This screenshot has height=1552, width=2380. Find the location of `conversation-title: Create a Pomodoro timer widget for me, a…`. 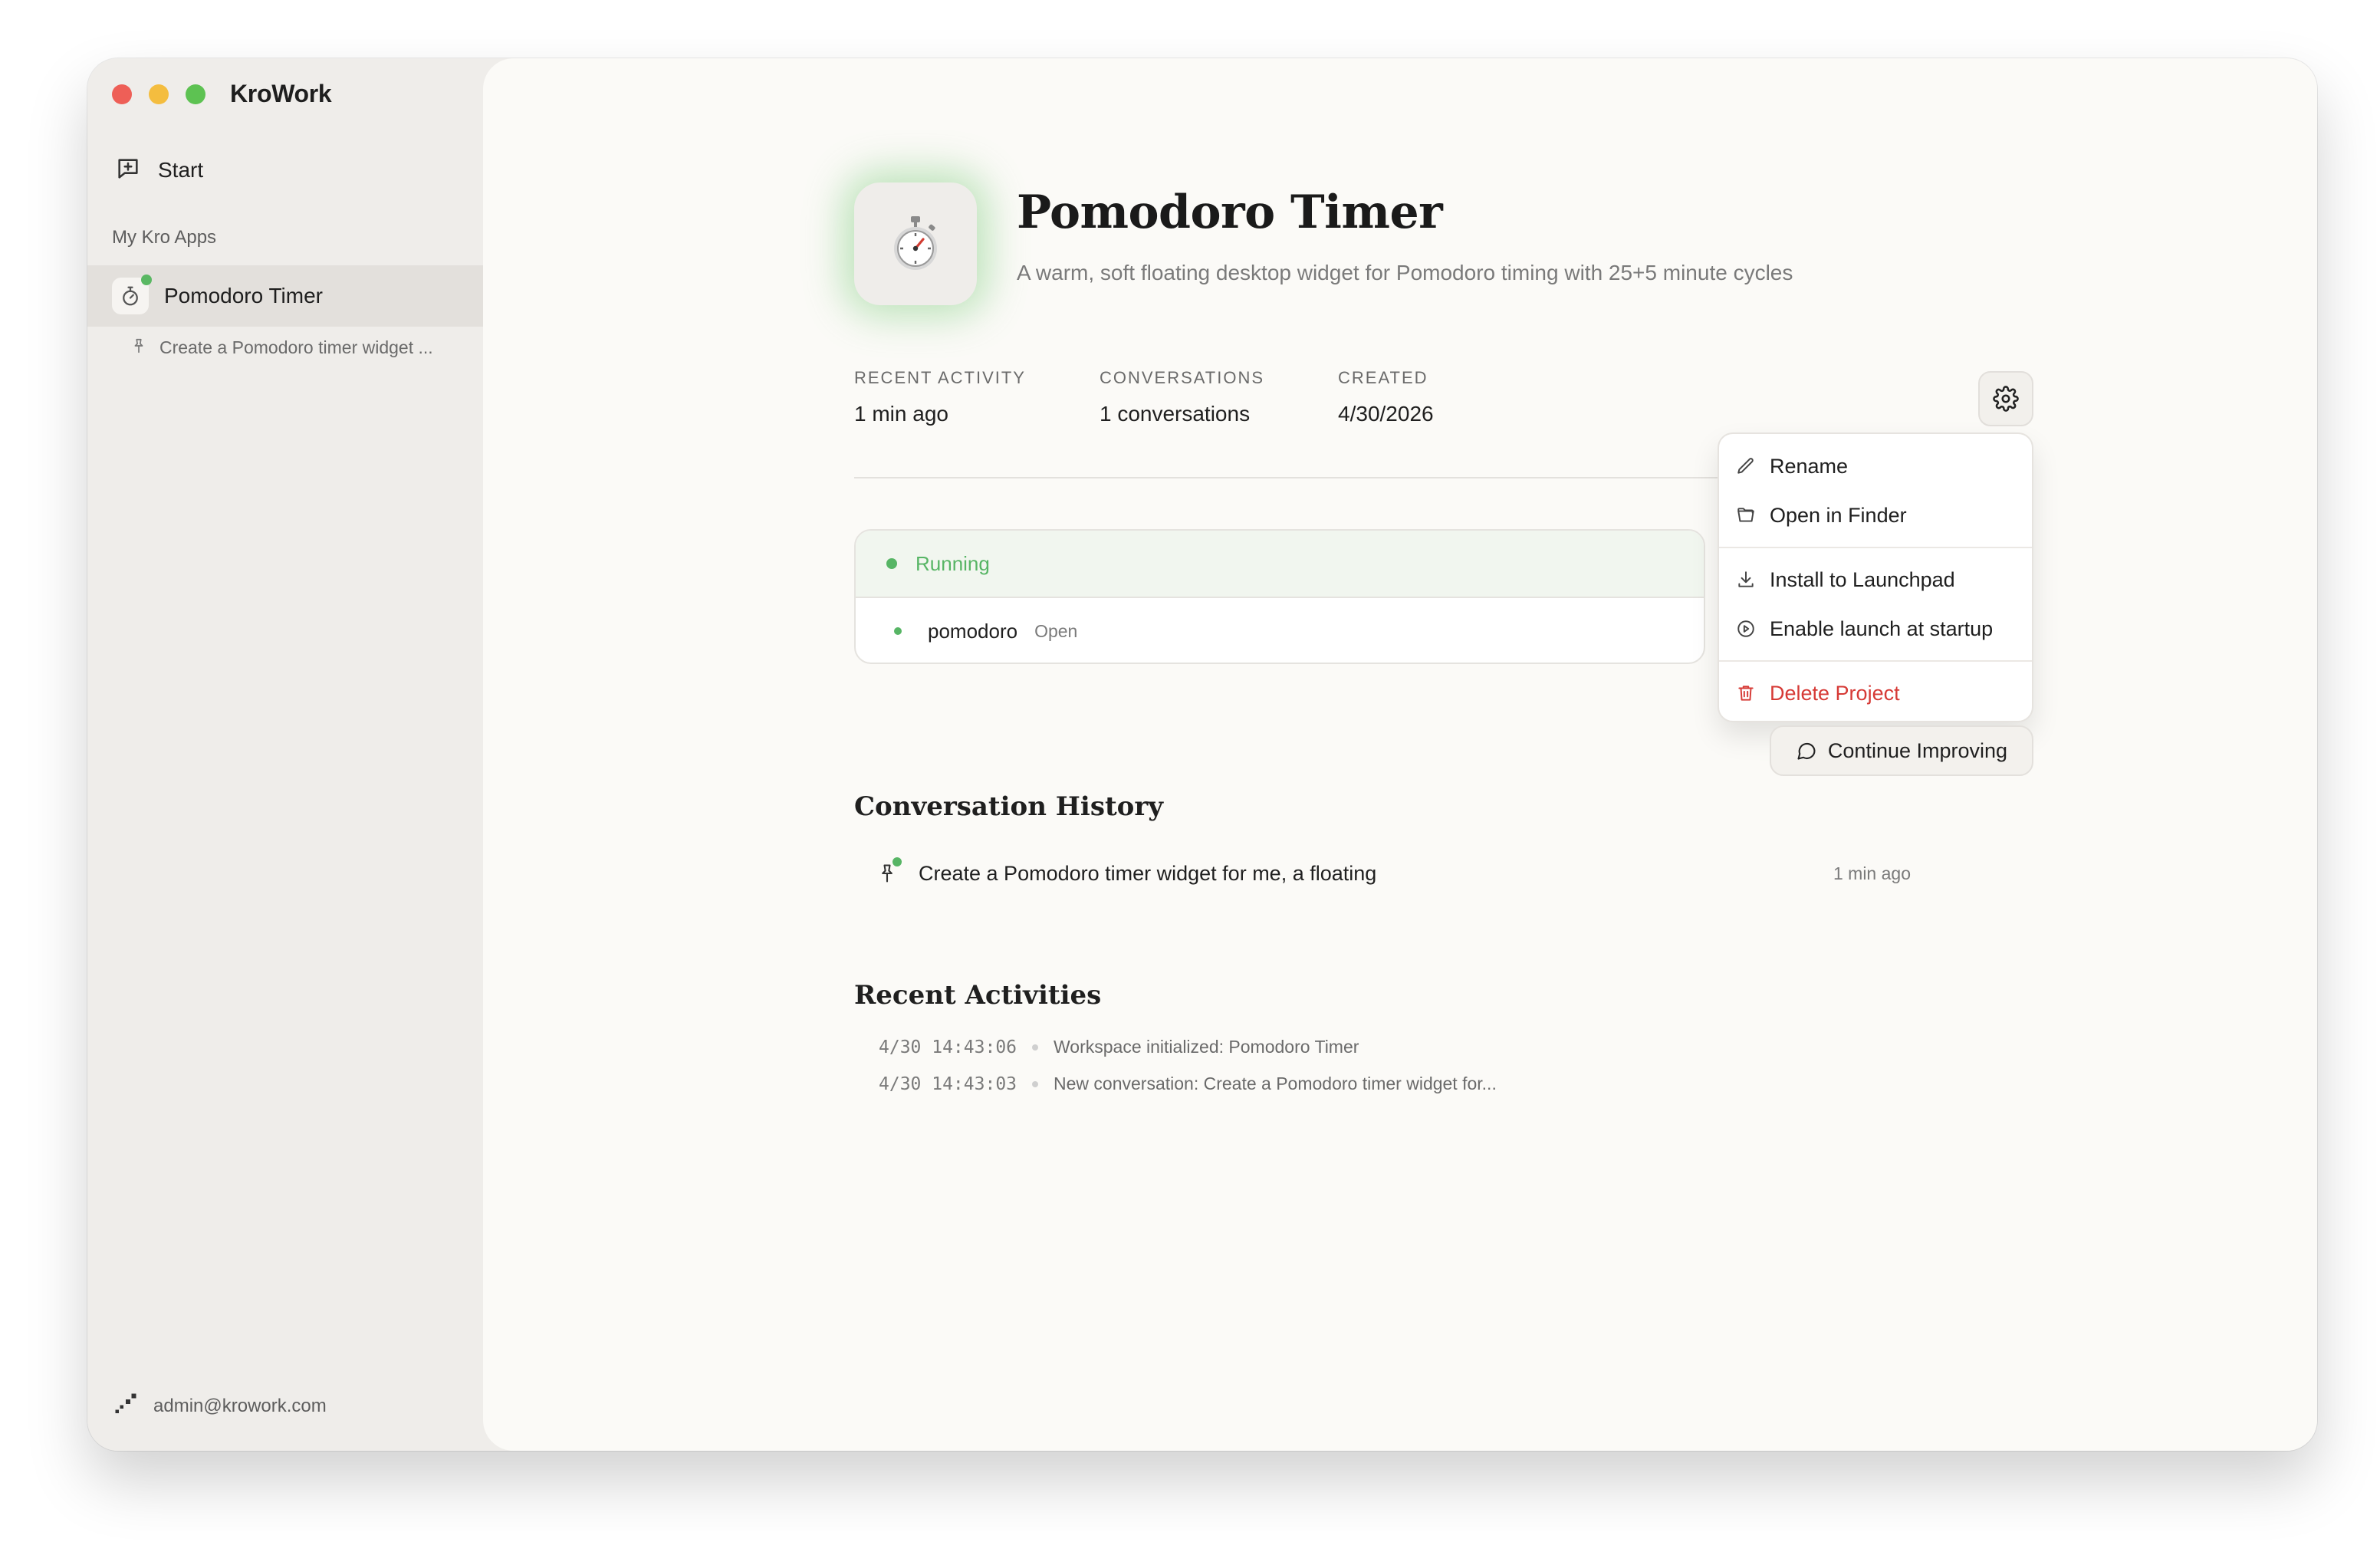

conversation-title: Create a Pomodoro timer widget for me, a… is located at coordinates (1148, 873).